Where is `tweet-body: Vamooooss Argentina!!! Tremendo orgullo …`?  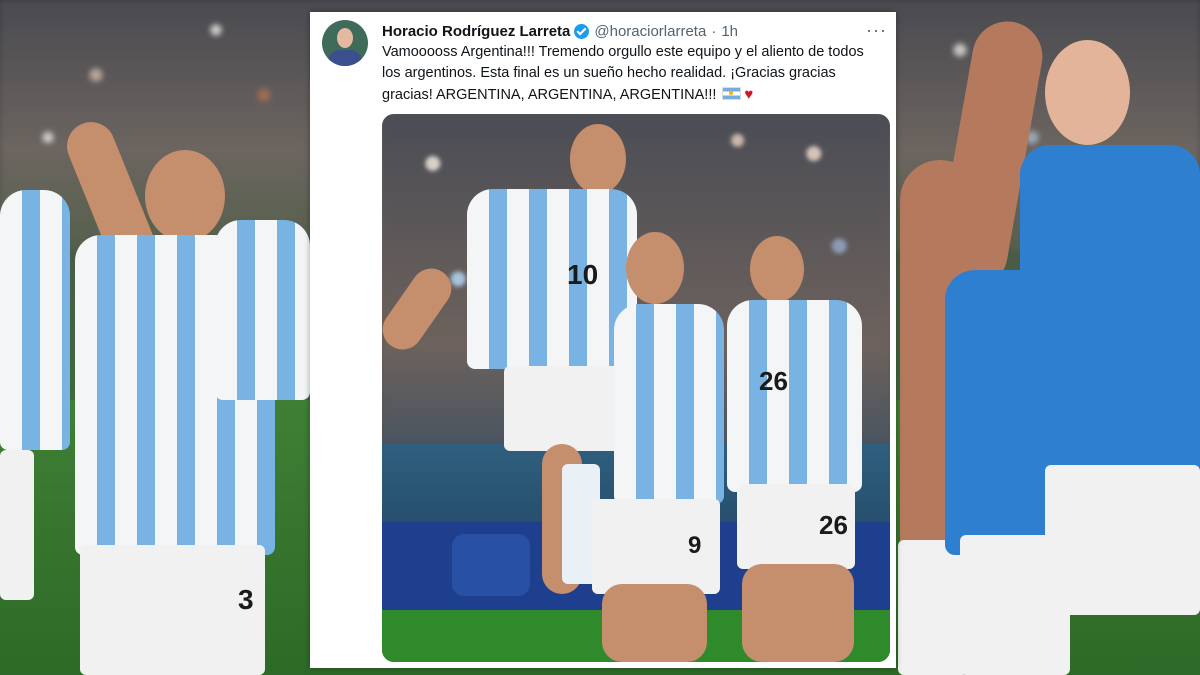 tweet-body: Vamooooss Argentina!!! Tremendo orgullo … is located at coordinates (623, 73).